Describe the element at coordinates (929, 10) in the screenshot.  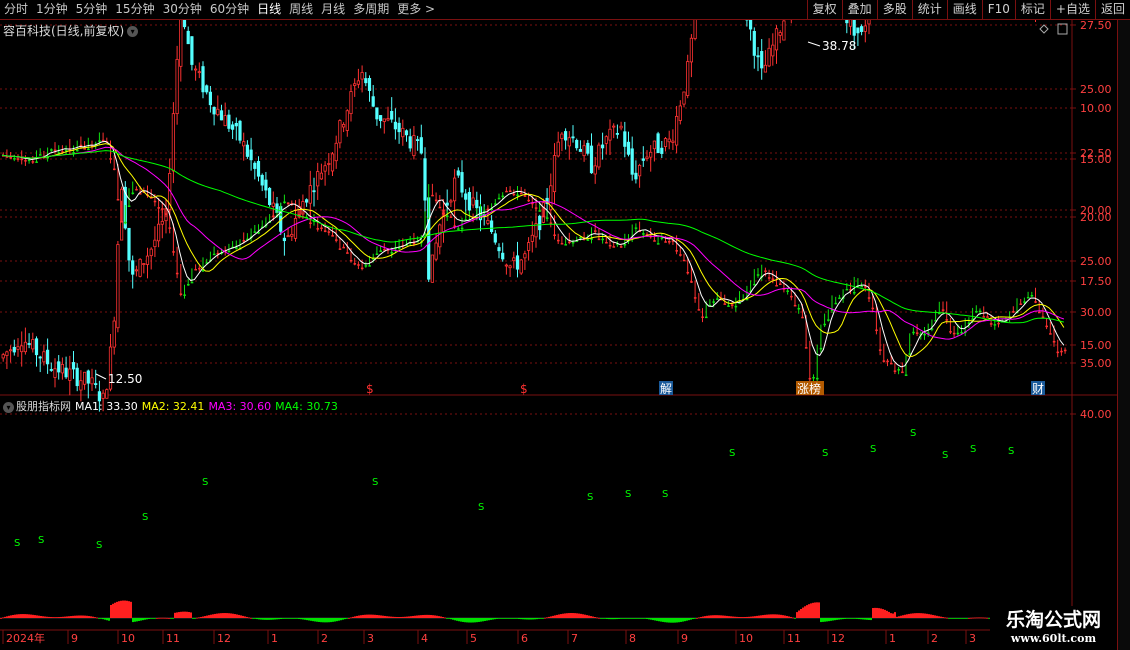
I see `toolbar-button: 统计` at that location.